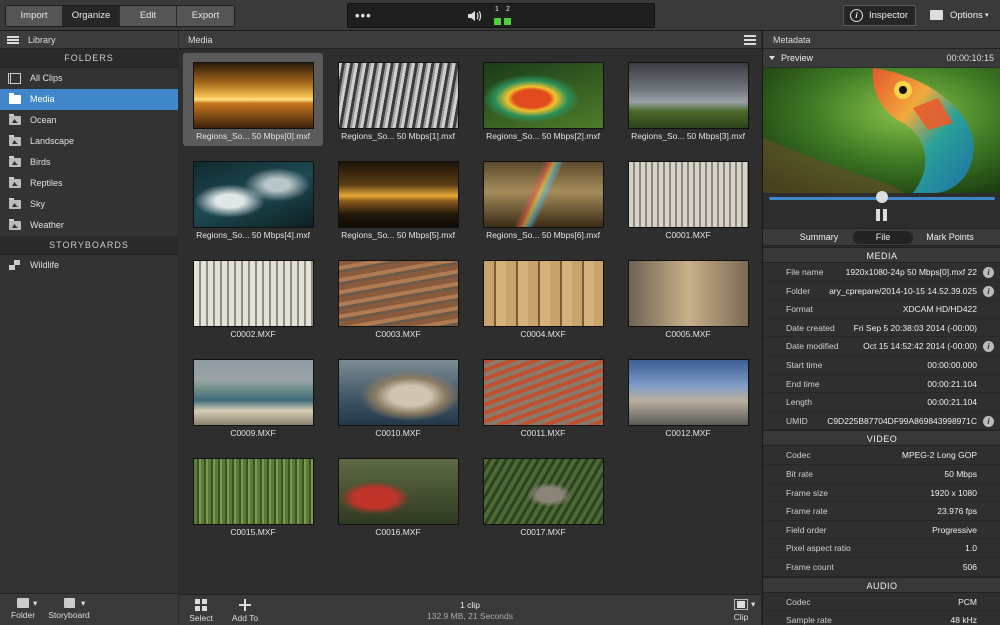 This screenshot has height=625, width=1000. Describe the element at coordinates (89, 120) in the screenshot. I see `folder-item-ocean: Ocean` at that location.